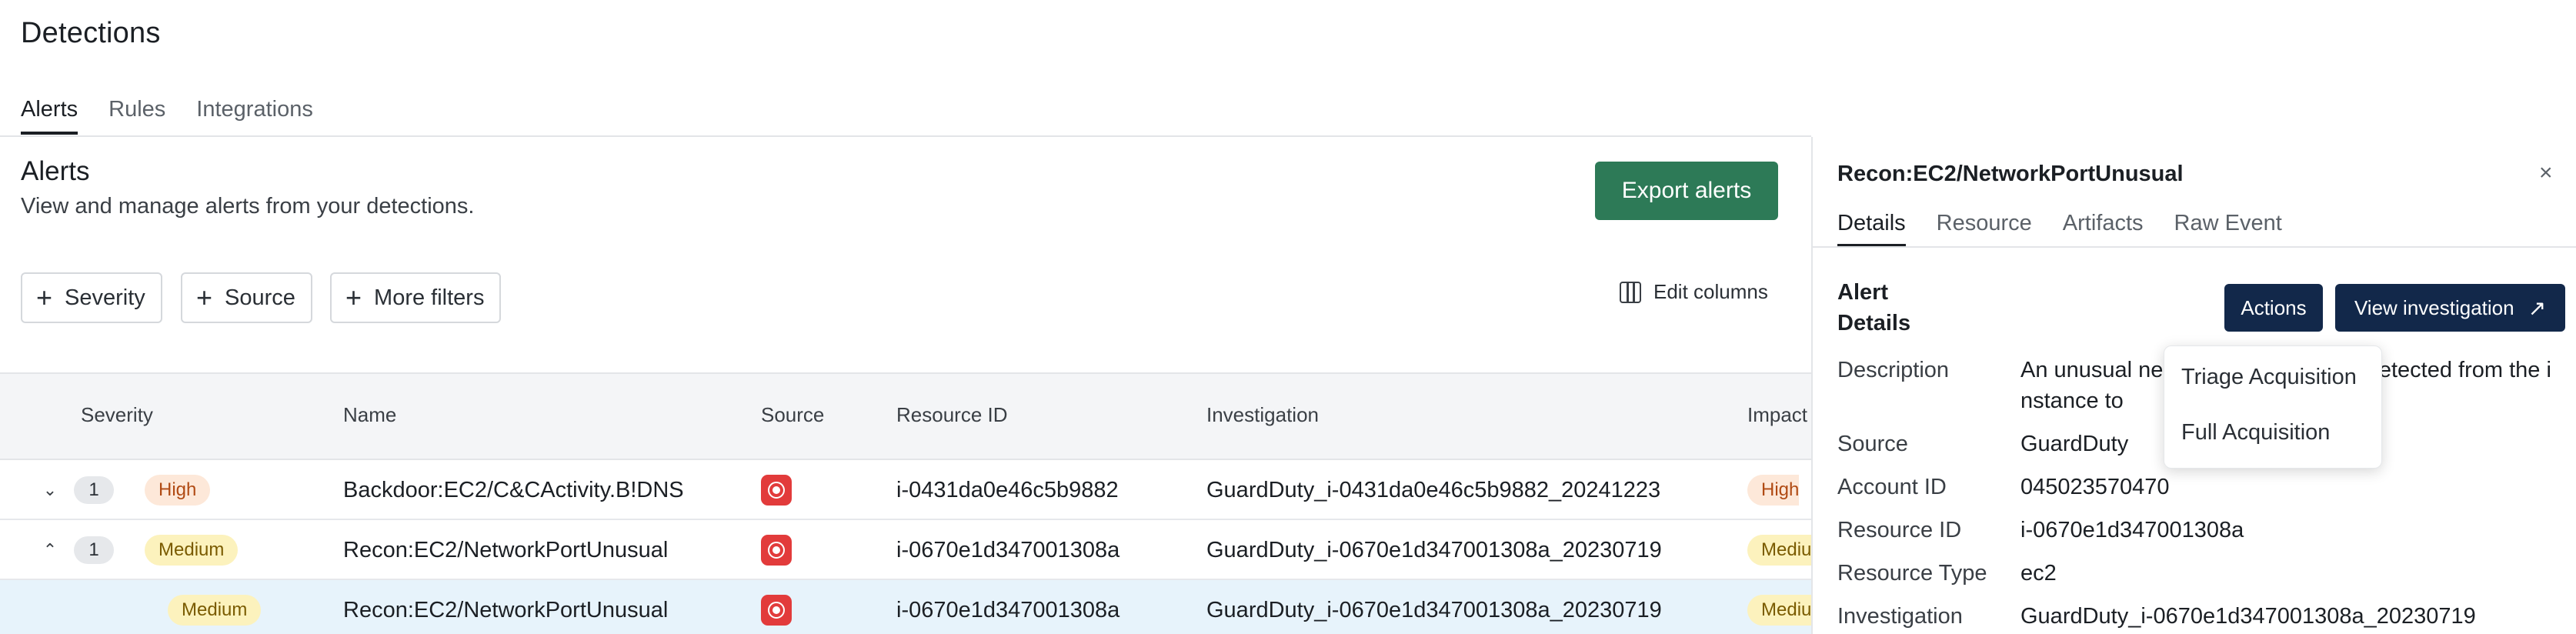  Describe the element at coordinates (429, 297) in the screenshot. I see `more-filters-label: More filters` at that location.